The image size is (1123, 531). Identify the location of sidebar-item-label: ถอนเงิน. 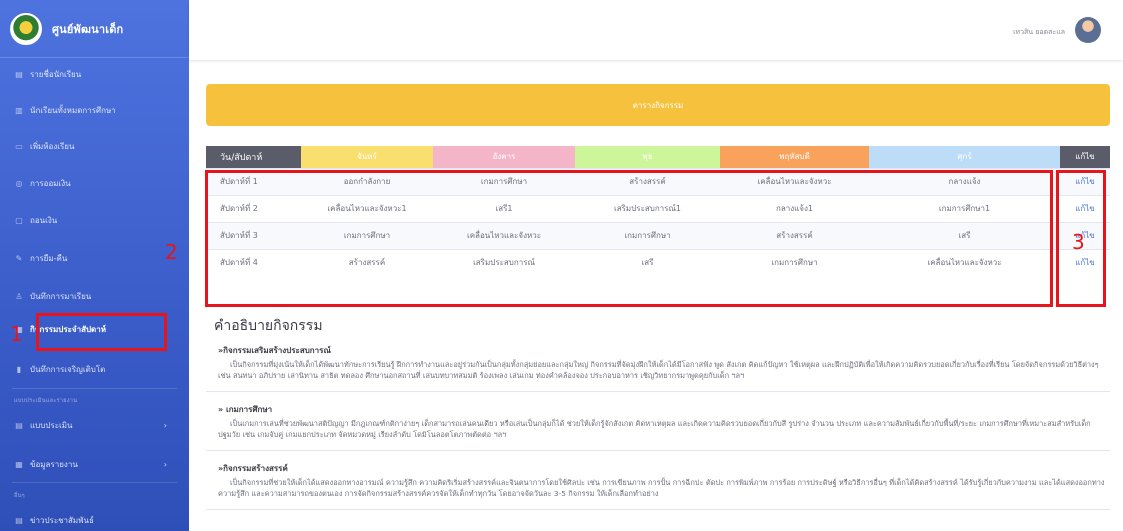
(44, 220).